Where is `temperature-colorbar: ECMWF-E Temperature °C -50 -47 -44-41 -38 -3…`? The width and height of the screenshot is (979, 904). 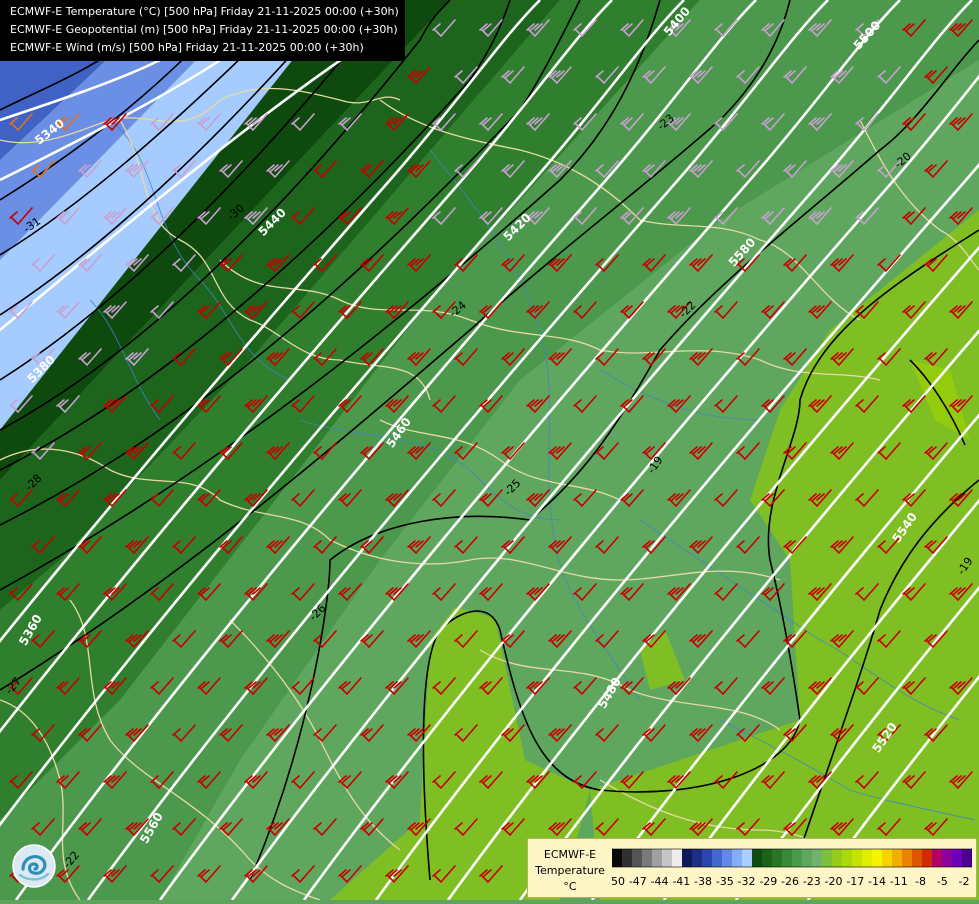
temperature-colorbar: ECMWF-E Temperature °C -50 -47 -44-41 -38 -3… is located at coordinates (752, 868).